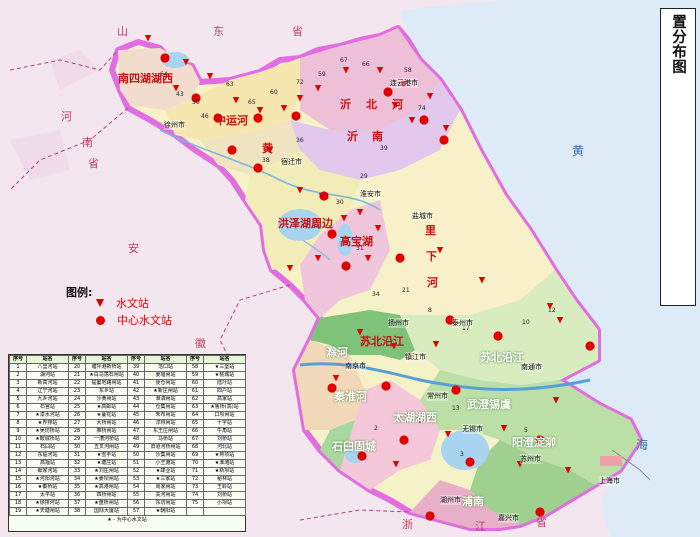 The height and width of the screenshot is (537, 700). Describe the element at coordinates (127, 495) in the screenshot. I see `table-row: 17 太平站 36 四桥闸站 55 关河闸站 74 刘桥站` at that location.